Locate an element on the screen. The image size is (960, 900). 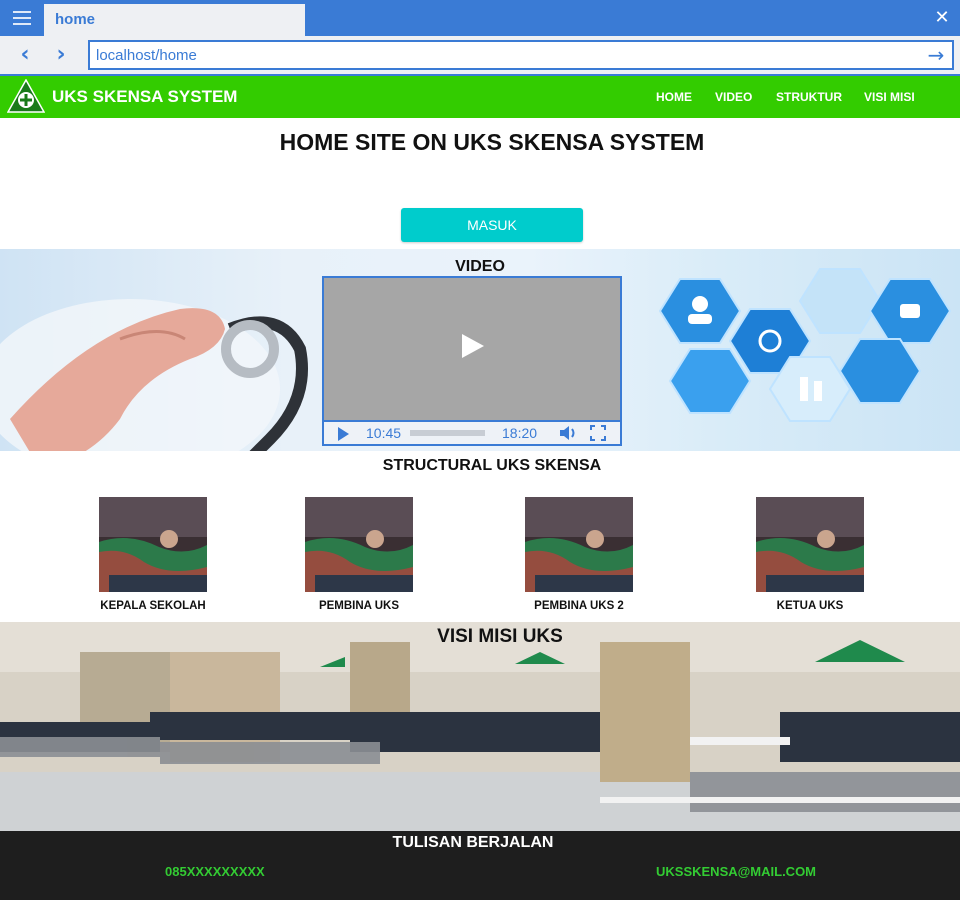
member-name: PEMBINA UKS 2 is located at coordinates (579, 606).